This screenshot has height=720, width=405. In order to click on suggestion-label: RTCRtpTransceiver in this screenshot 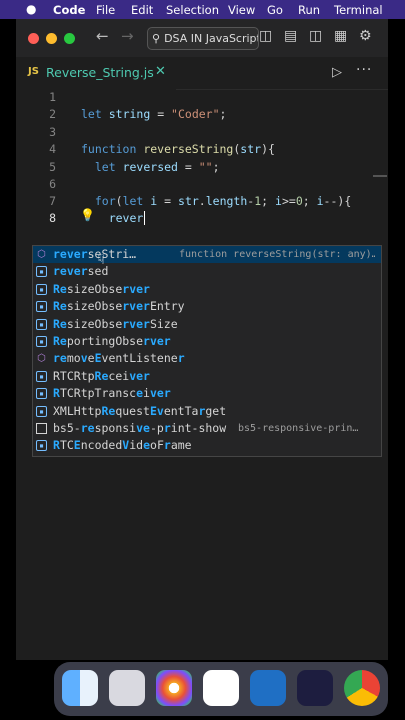, I will do `click(112, 393)`.